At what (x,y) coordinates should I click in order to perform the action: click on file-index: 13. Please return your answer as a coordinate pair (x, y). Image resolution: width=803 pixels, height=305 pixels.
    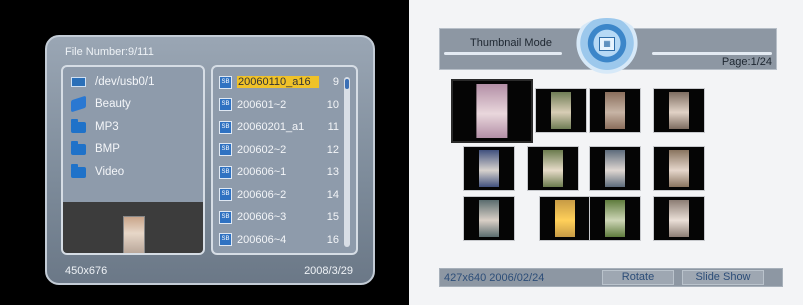
    Looking at the image, I should click on (332, 172).